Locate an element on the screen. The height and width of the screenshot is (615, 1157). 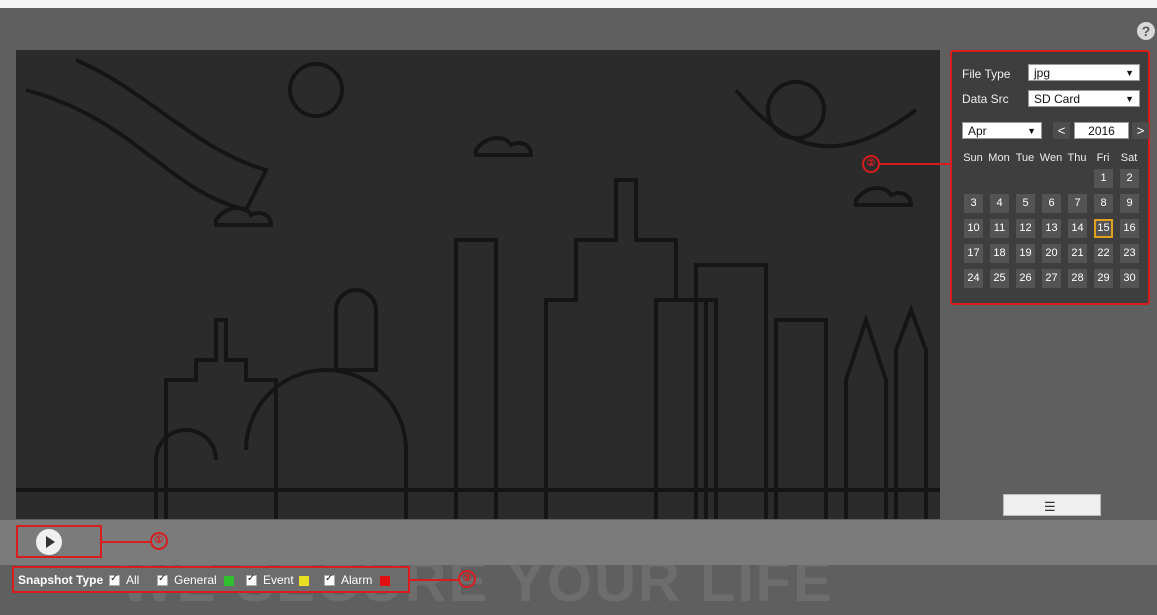
general-label: General is located at coordinates (195, 580).